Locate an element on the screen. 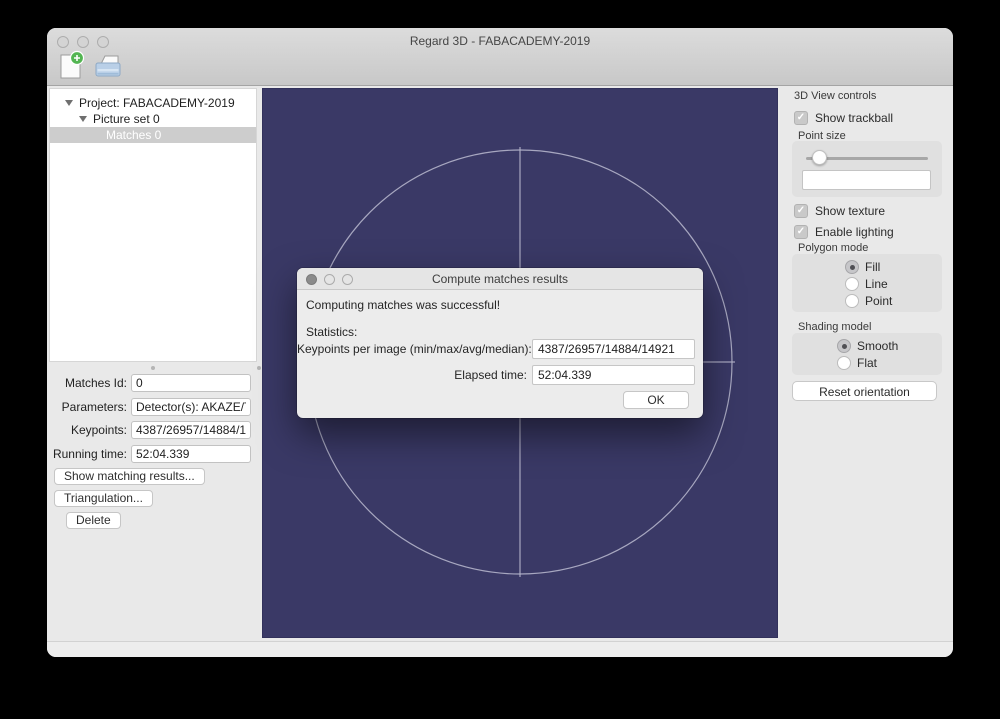 The width and height of the screenshot is (1000, 719). open-project-button is located at coordinates (108, 65).